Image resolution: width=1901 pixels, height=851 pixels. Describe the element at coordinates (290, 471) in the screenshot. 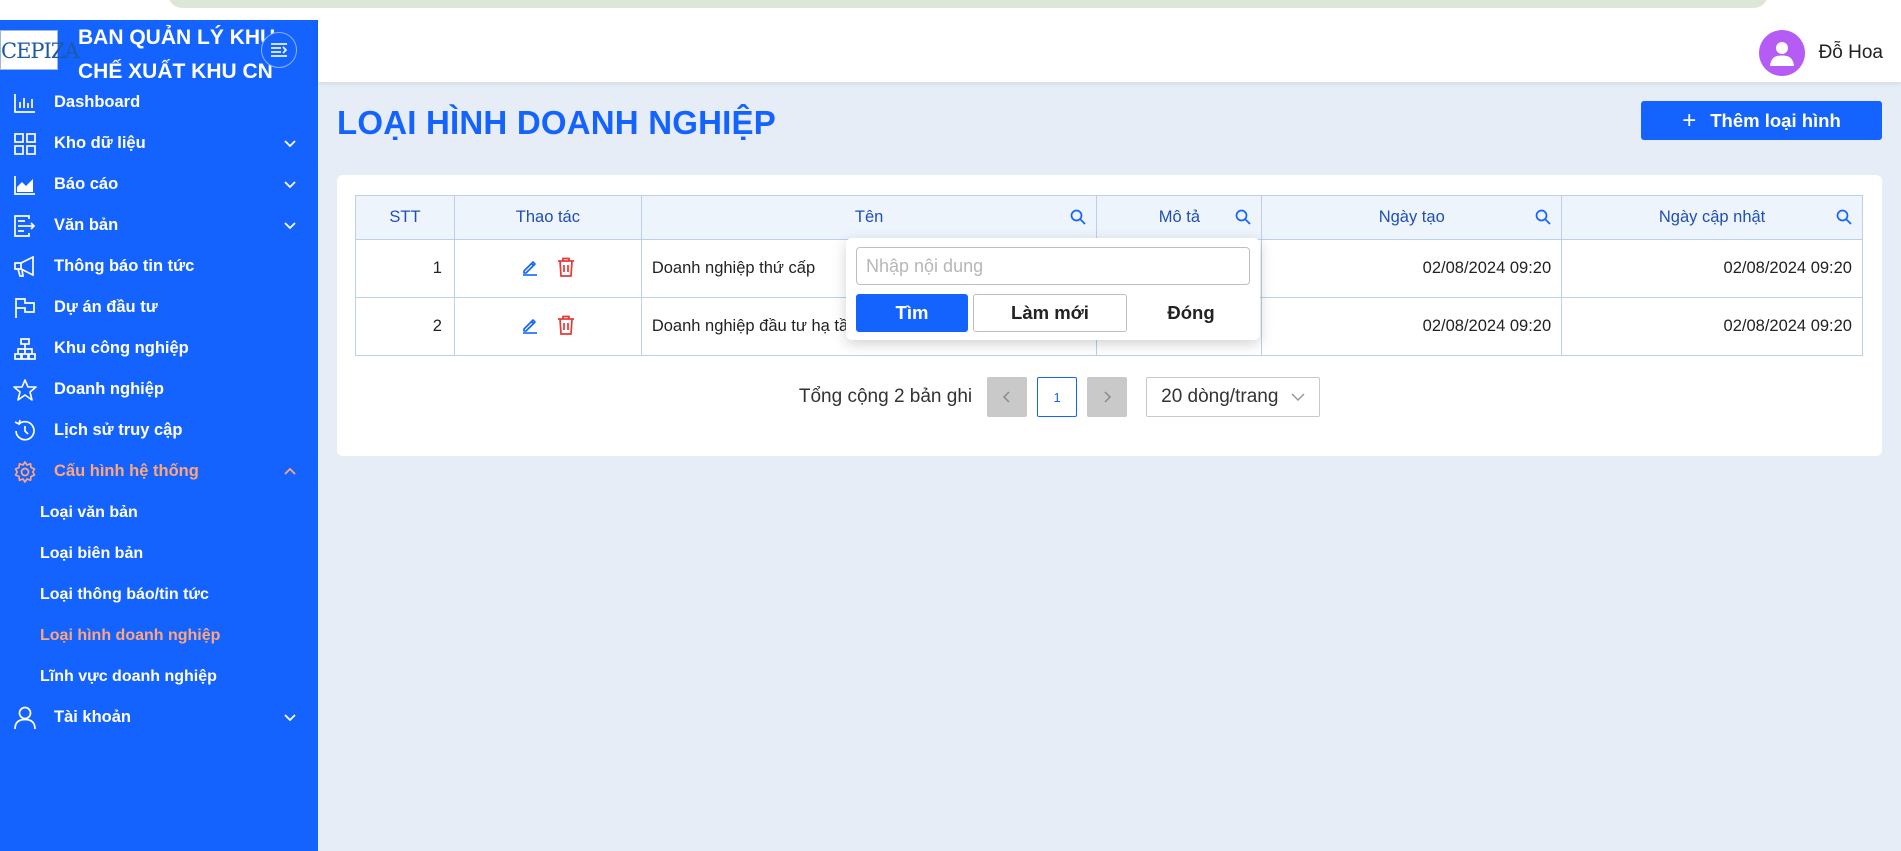

I see `chevron-up-icon` at that location.